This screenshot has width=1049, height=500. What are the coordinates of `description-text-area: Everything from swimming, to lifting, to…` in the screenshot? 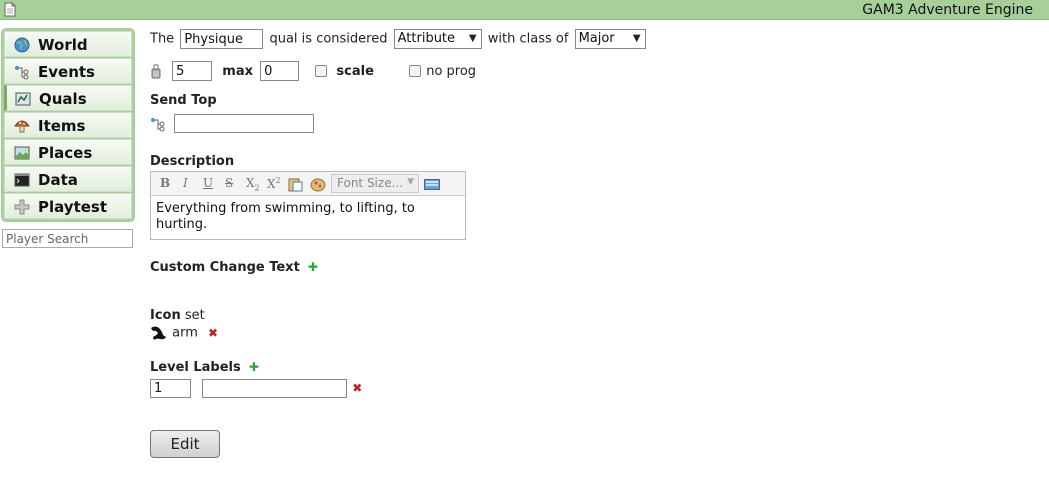 It's located at (296, 217).